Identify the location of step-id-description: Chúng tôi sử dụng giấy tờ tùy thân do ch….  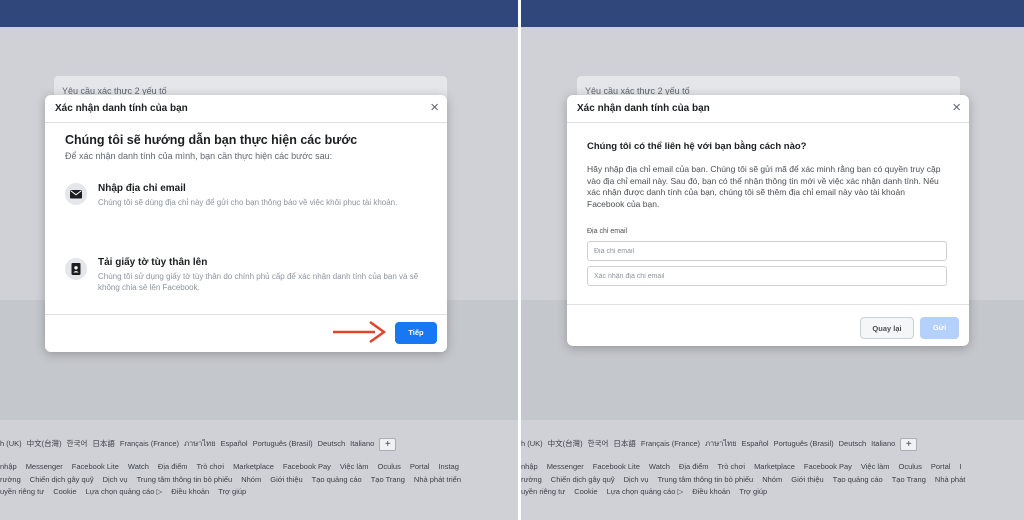
(258, 282).